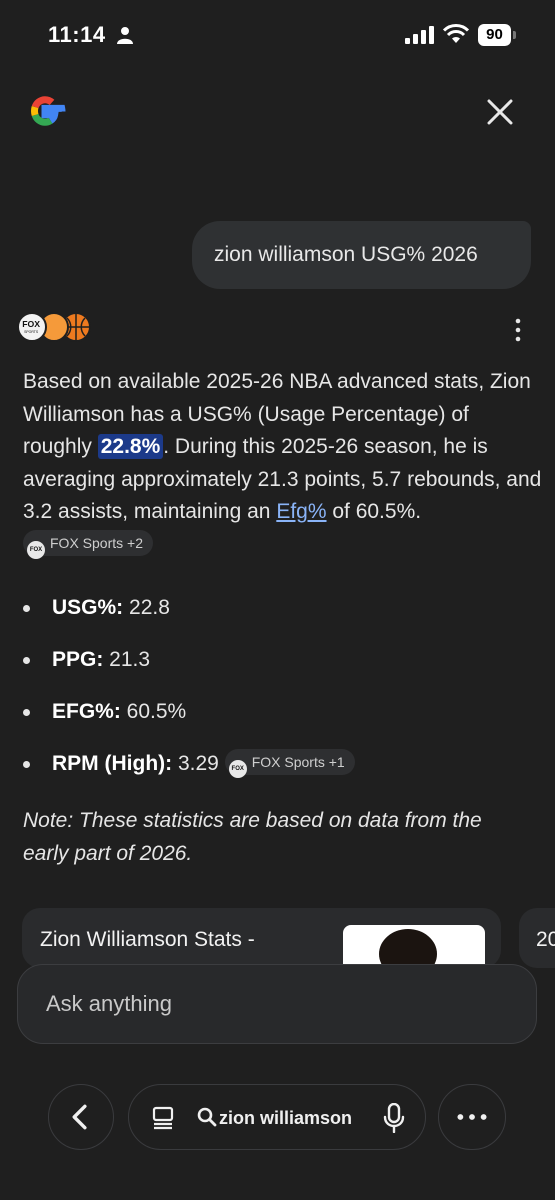  Describe the element at coordinates (518, 330) in the screenshot. I see `more-options-icon` at that location.